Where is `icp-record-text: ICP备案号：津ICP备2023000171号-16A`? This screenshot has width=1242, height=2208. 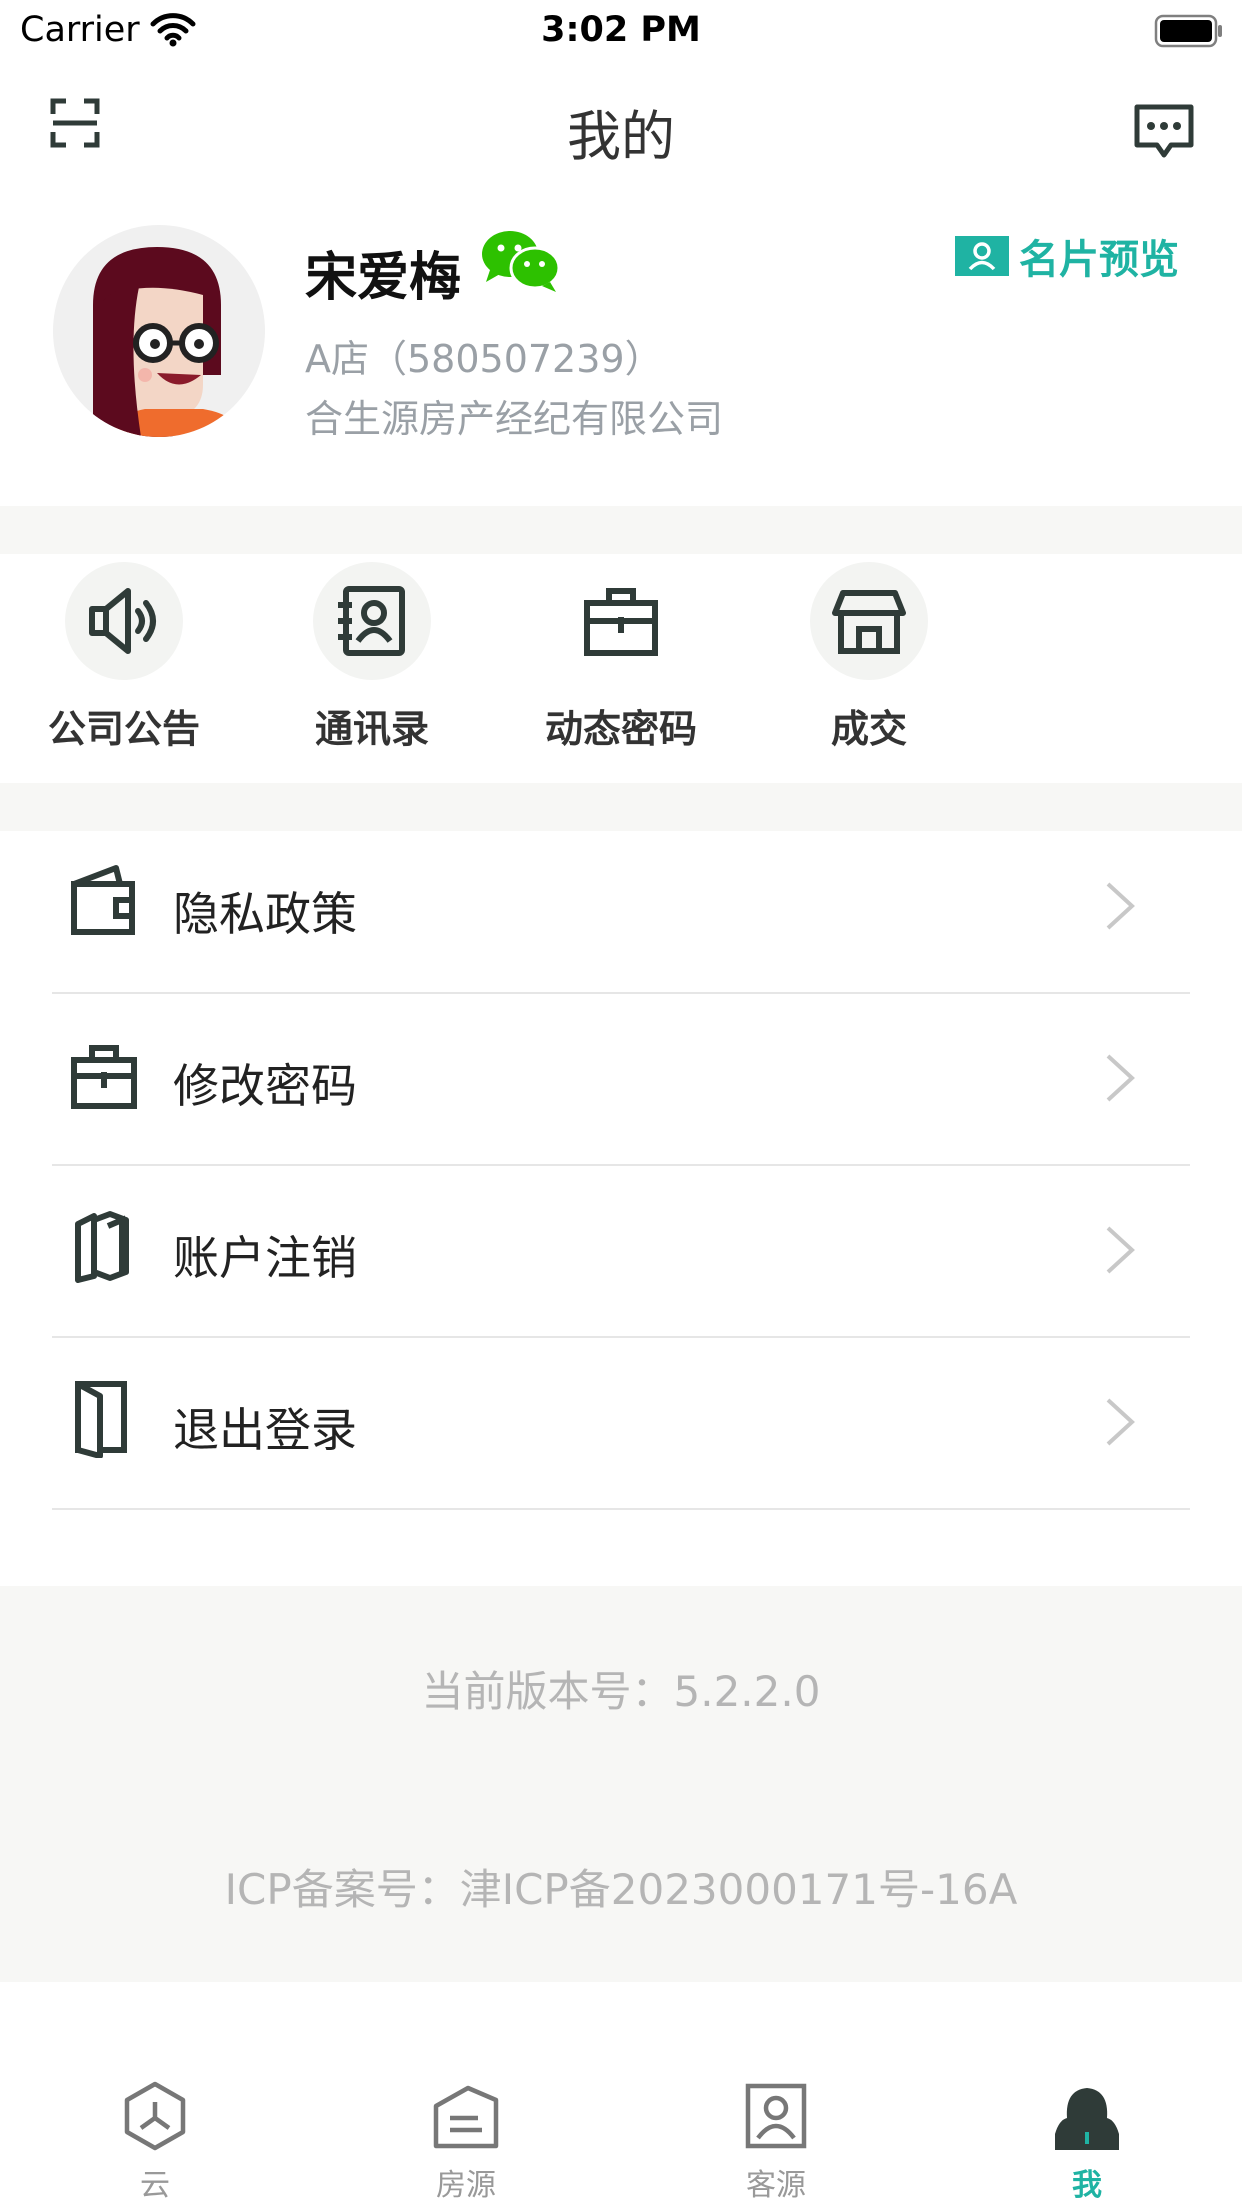
icp-record-text: ICP备案号：津ICP备2023000171号-16A is located at coordinates (621, 1889).